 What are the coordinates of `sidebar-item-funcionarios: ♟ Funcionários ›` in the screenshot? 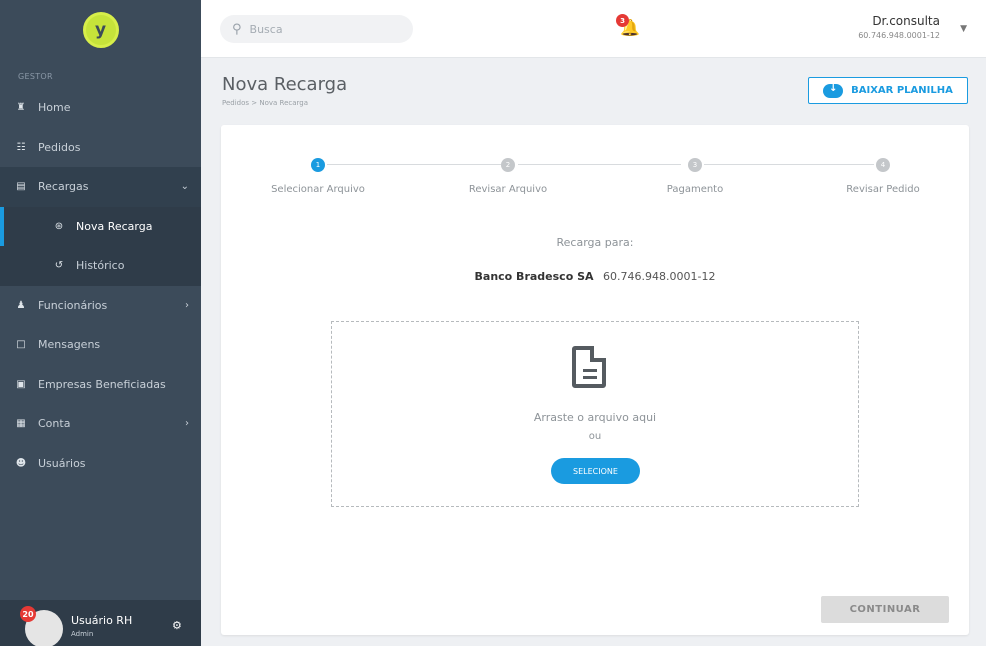 It's located at (100, 306).